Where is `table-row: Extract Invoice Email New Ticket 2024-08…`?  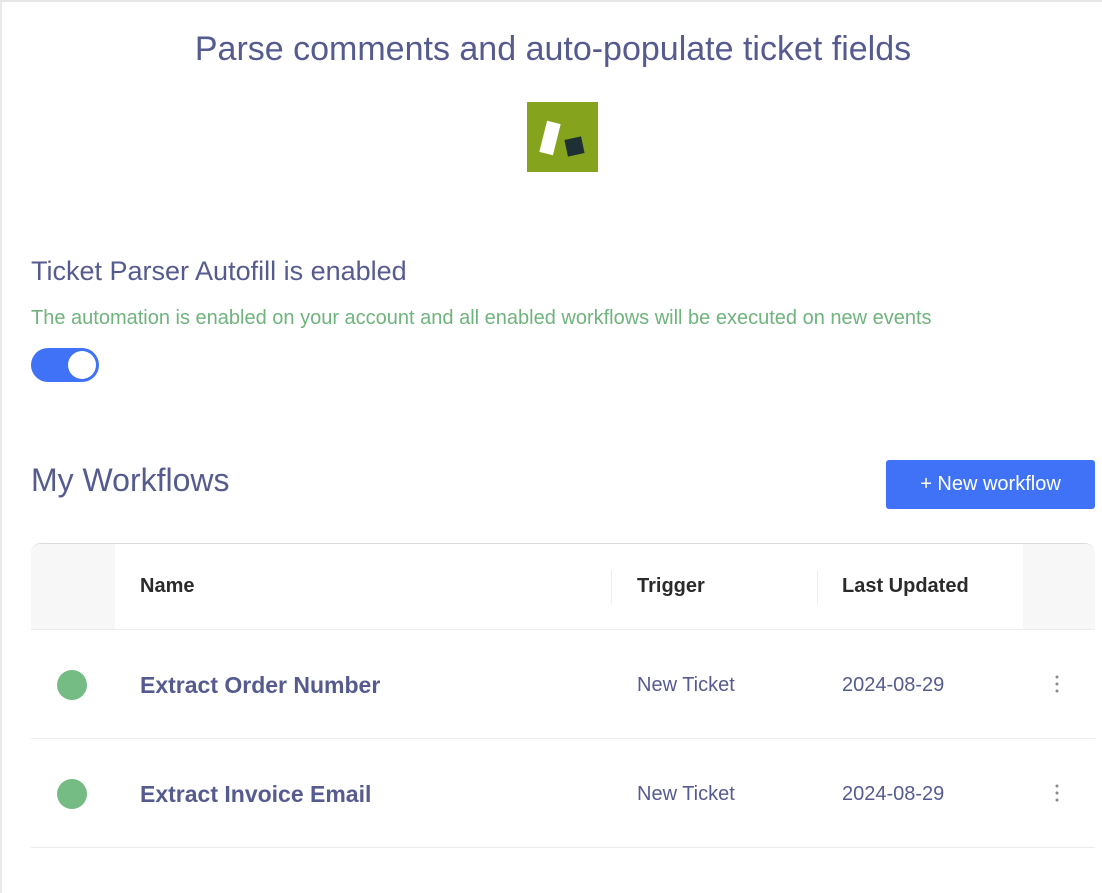
table-row: Extract Invoice Email New Ticket 2024-08… is located at coordinates (563, 793).